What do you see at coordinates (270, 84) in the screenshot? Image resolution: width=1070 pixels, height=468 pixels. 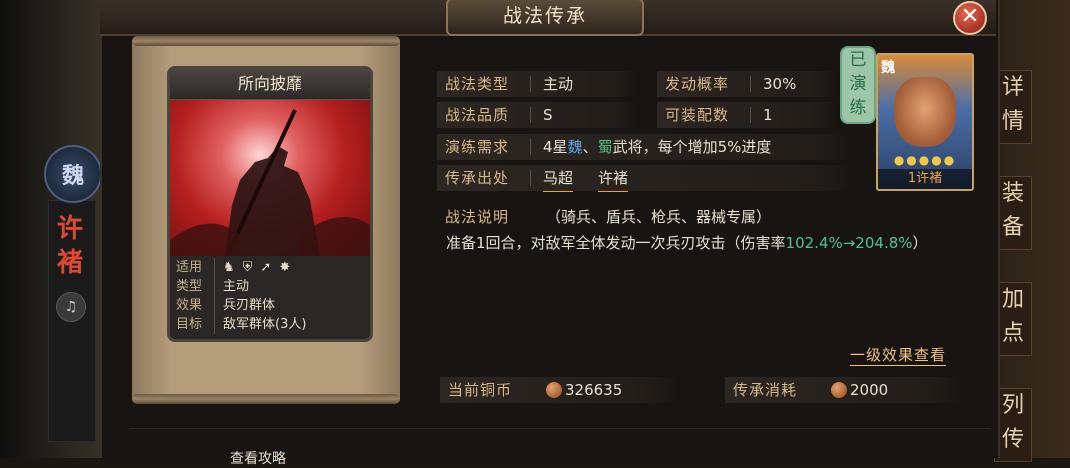 I see `card-title: 所向披靡` at bounding box center [270, 84].